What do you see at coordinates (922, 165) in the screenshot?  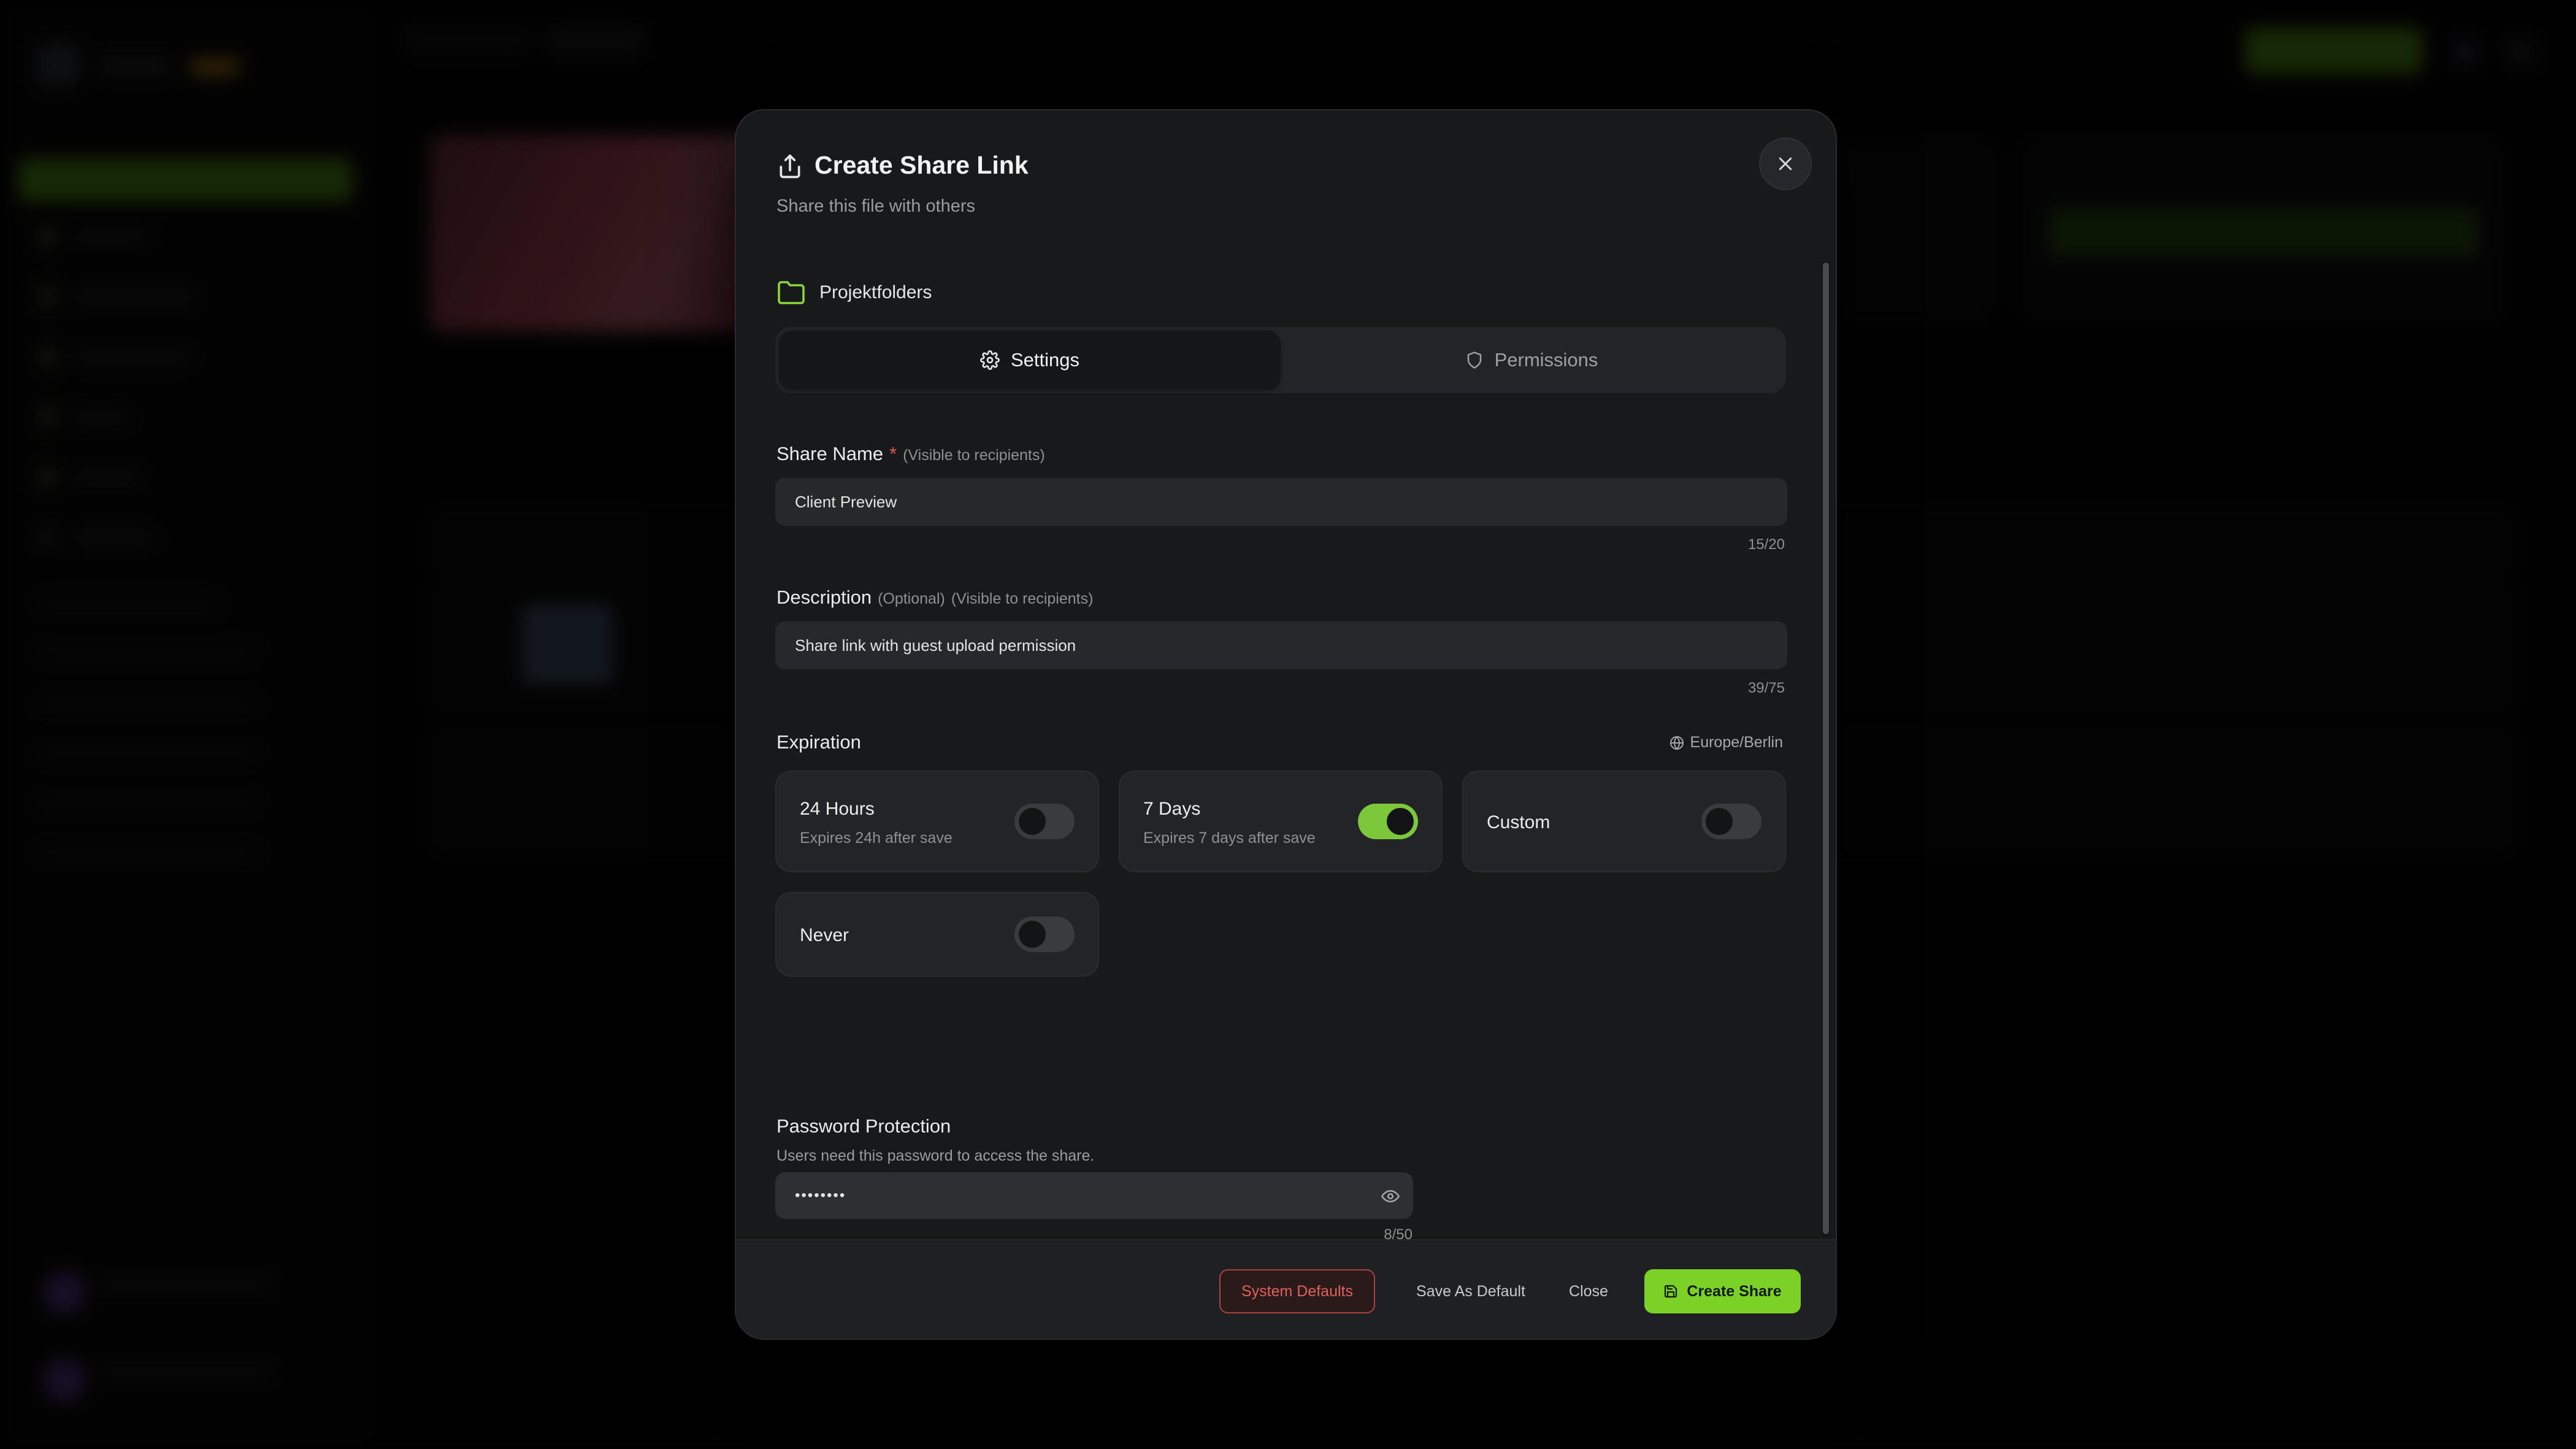 I see `dialog-title: Create Share Link` at bounding box center [922, 165].